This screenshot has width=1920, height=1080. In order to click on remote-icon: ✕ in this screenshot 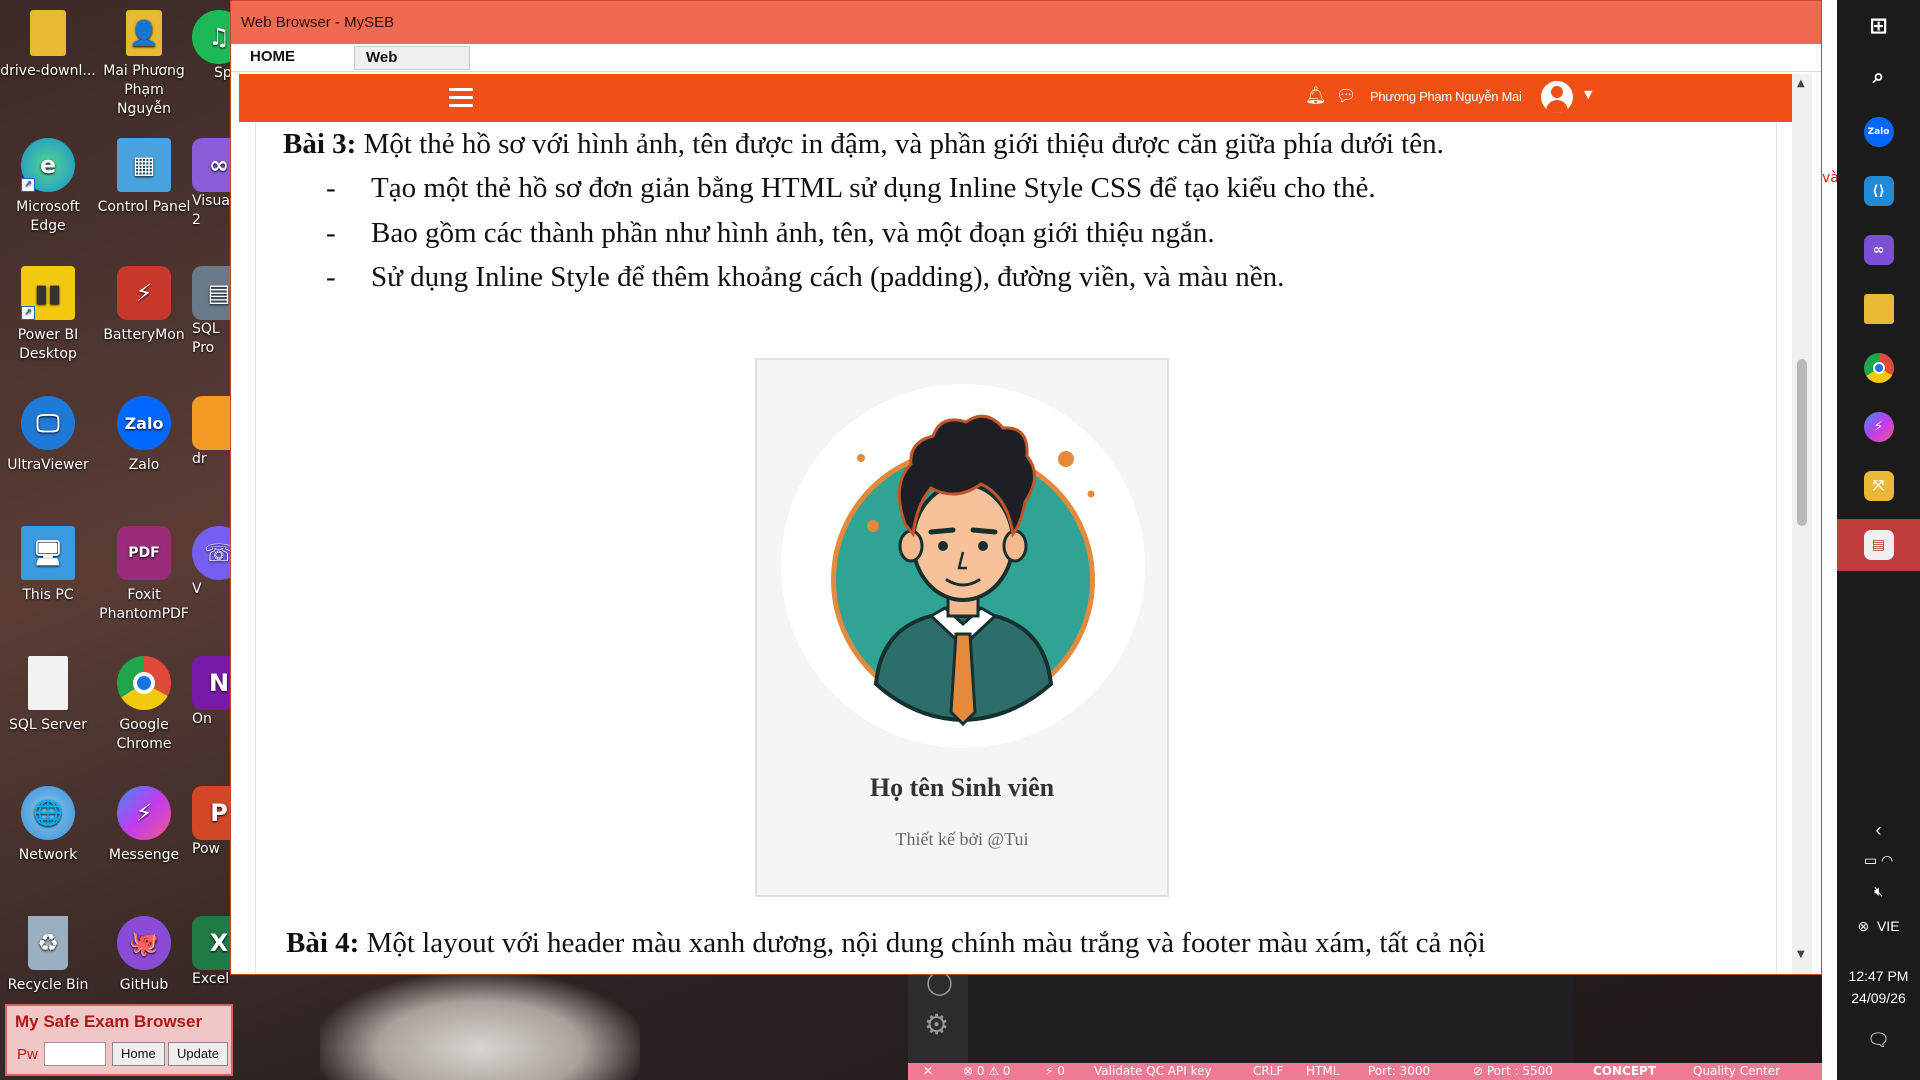, I will do `click(928, 1071)`.